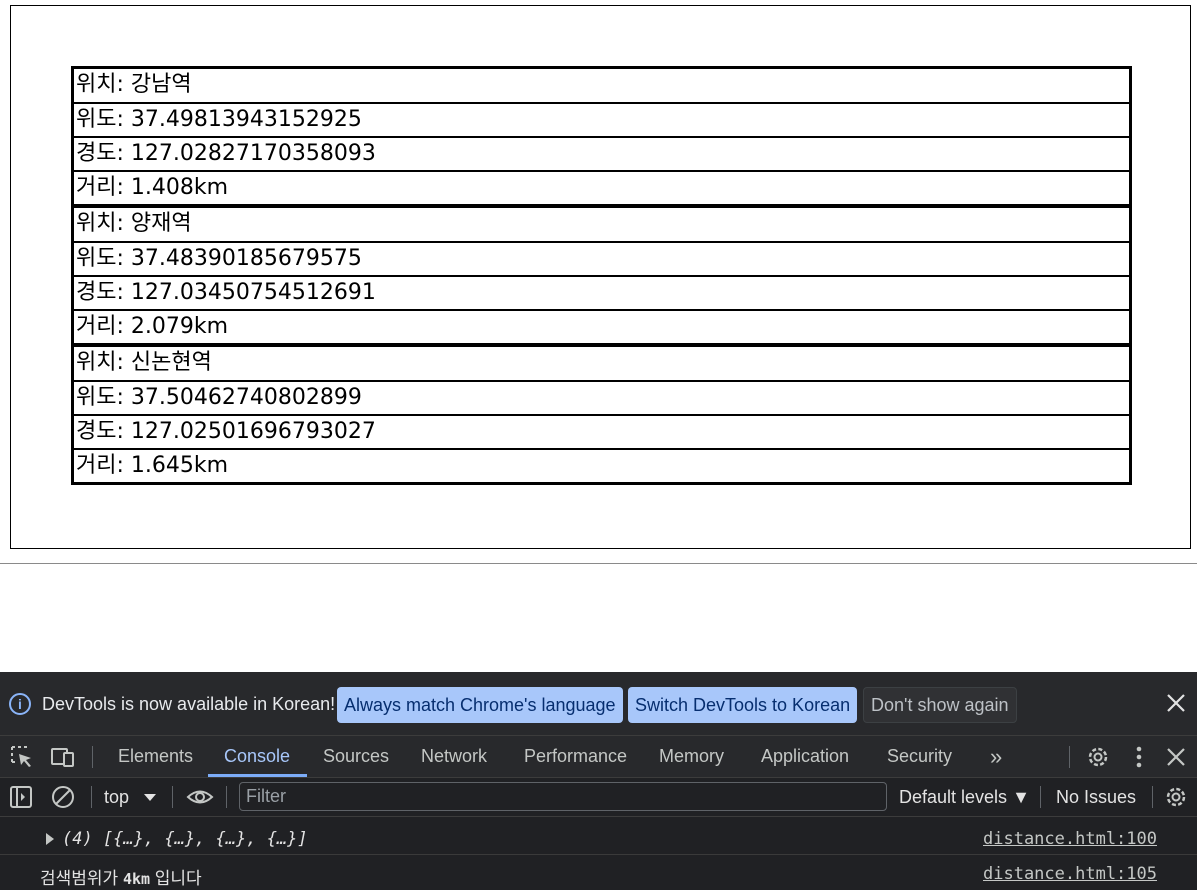 This screenshot has height=890, width=1197. I want to click on source-link: distance.html:100, so click(1070, 839).